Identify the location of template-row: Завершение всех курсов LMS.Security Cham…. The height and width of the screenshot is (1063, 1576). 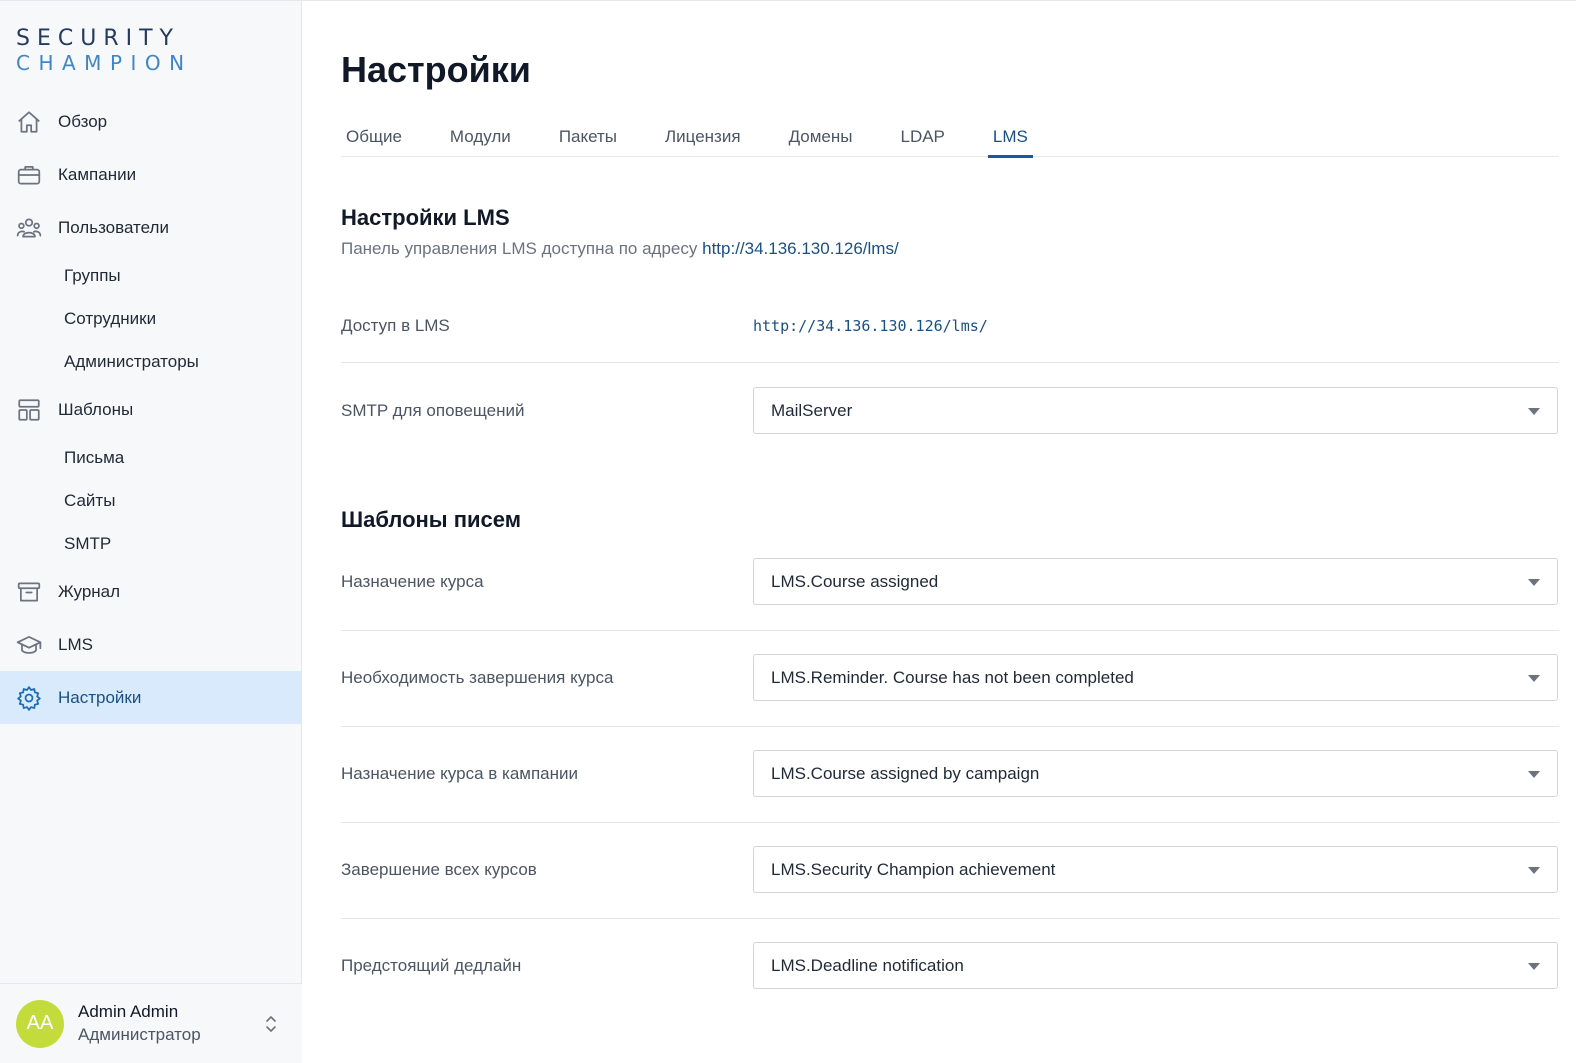
(950, 871).